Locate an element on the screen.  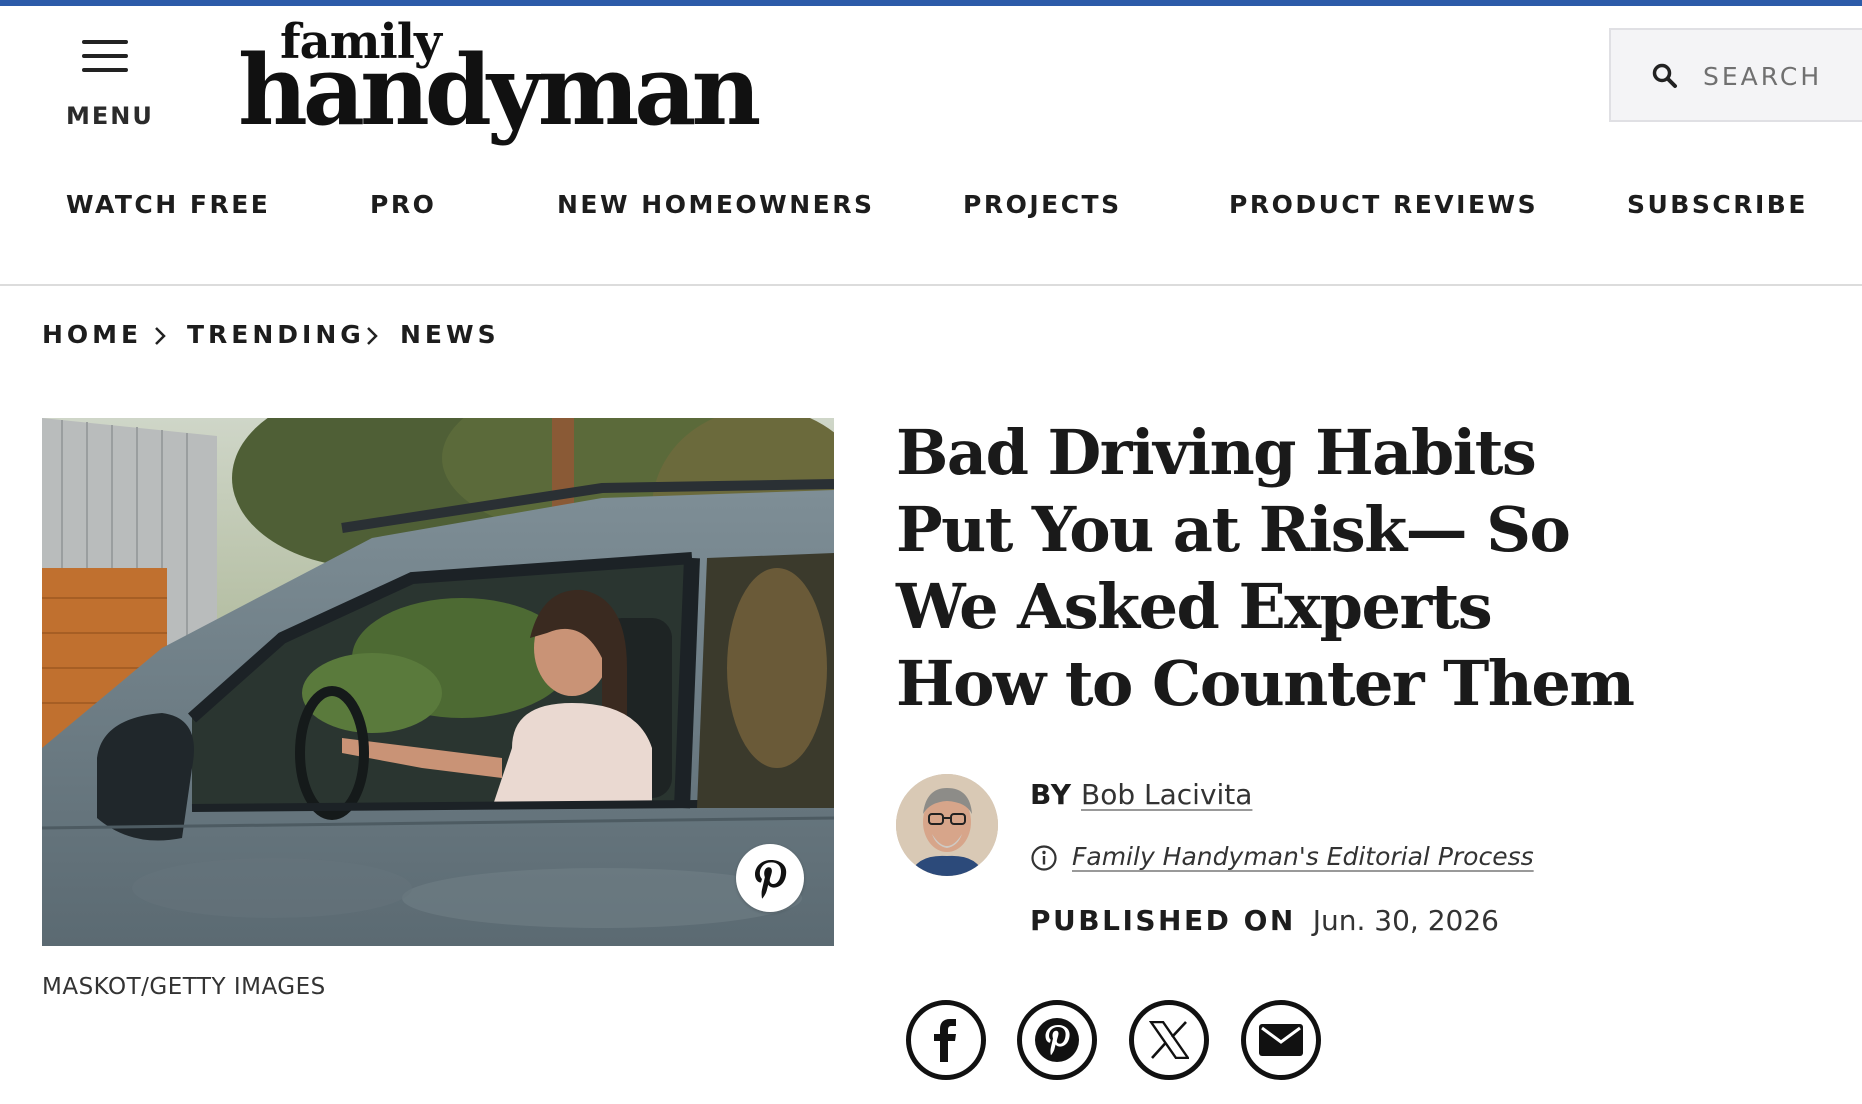
nav-item-pro: PRO is located at coordinates (403, 204).